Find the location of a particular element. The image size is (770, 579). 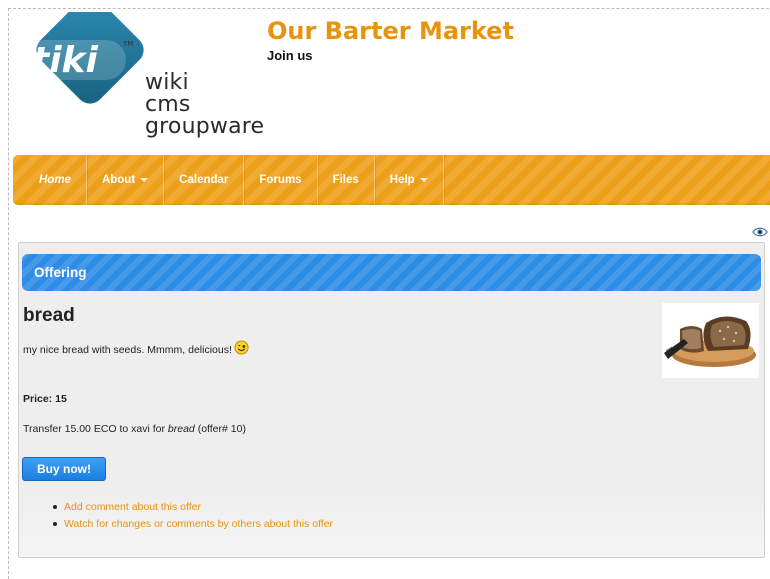

logo-wordmark: wiki cms groupware is located at coordinates (204, 105).